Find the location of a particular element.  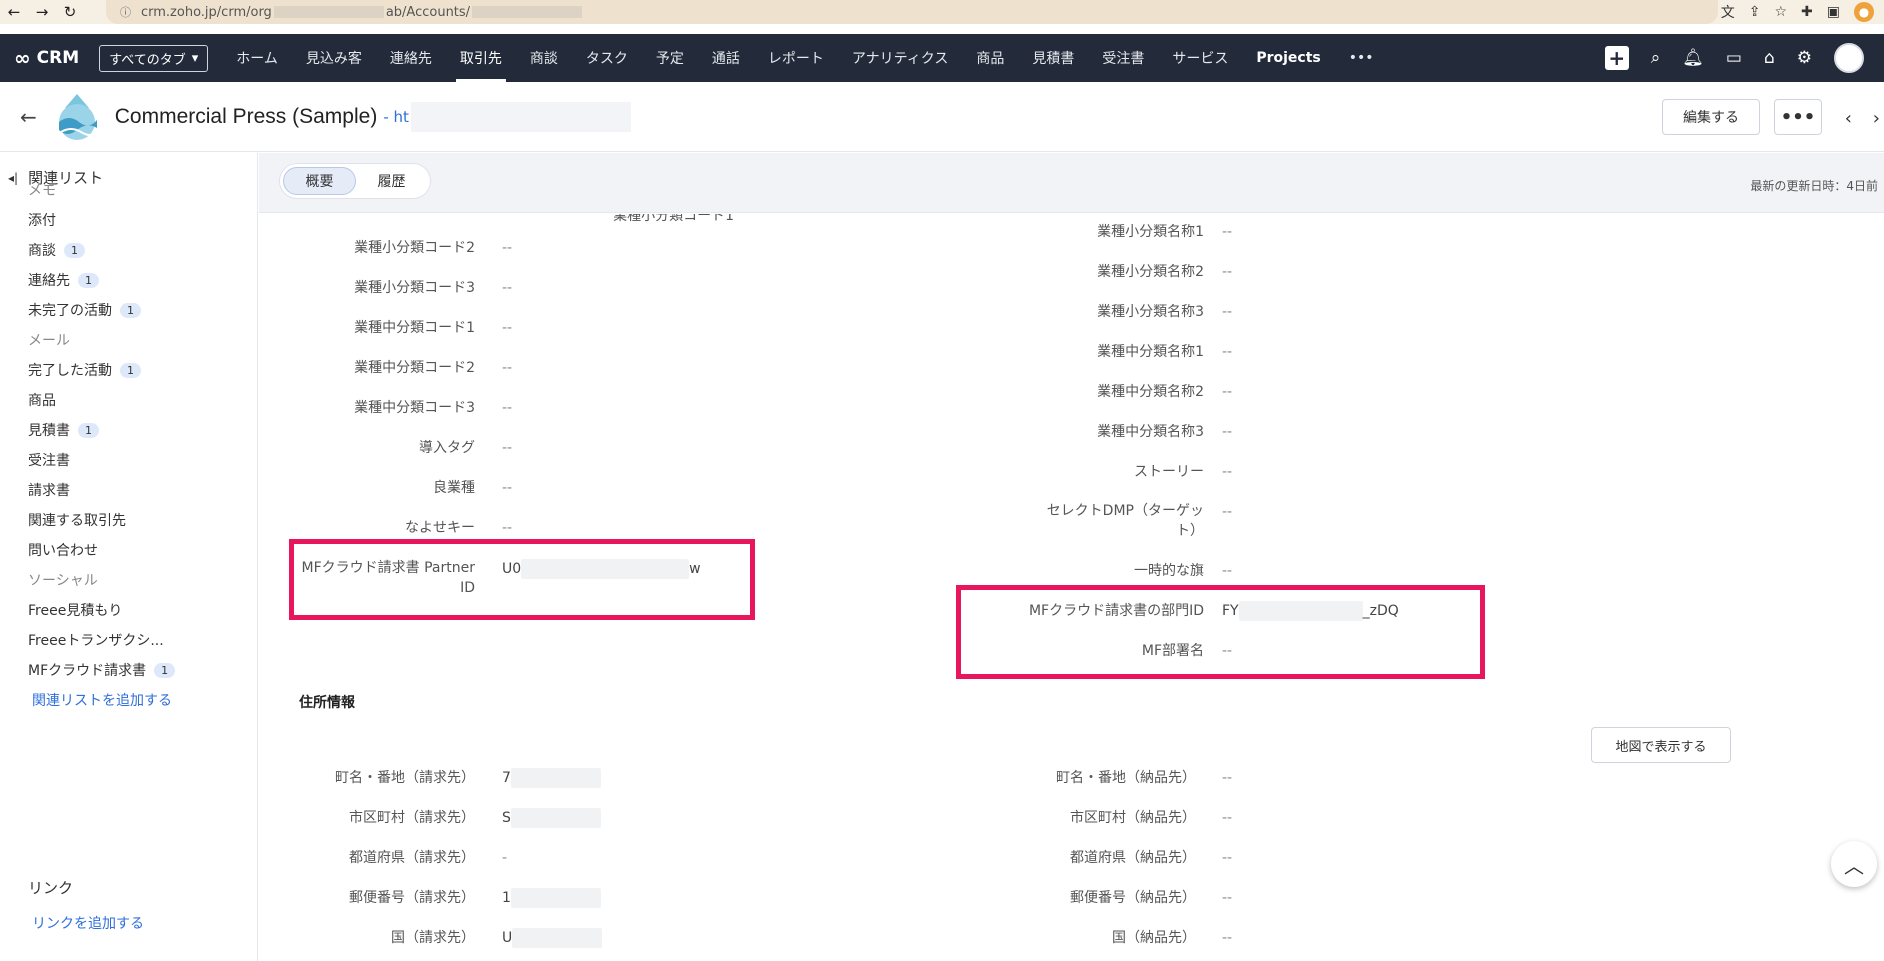

sidebar-item-3: 連絡先 1 is located at coordinates (63, 280).